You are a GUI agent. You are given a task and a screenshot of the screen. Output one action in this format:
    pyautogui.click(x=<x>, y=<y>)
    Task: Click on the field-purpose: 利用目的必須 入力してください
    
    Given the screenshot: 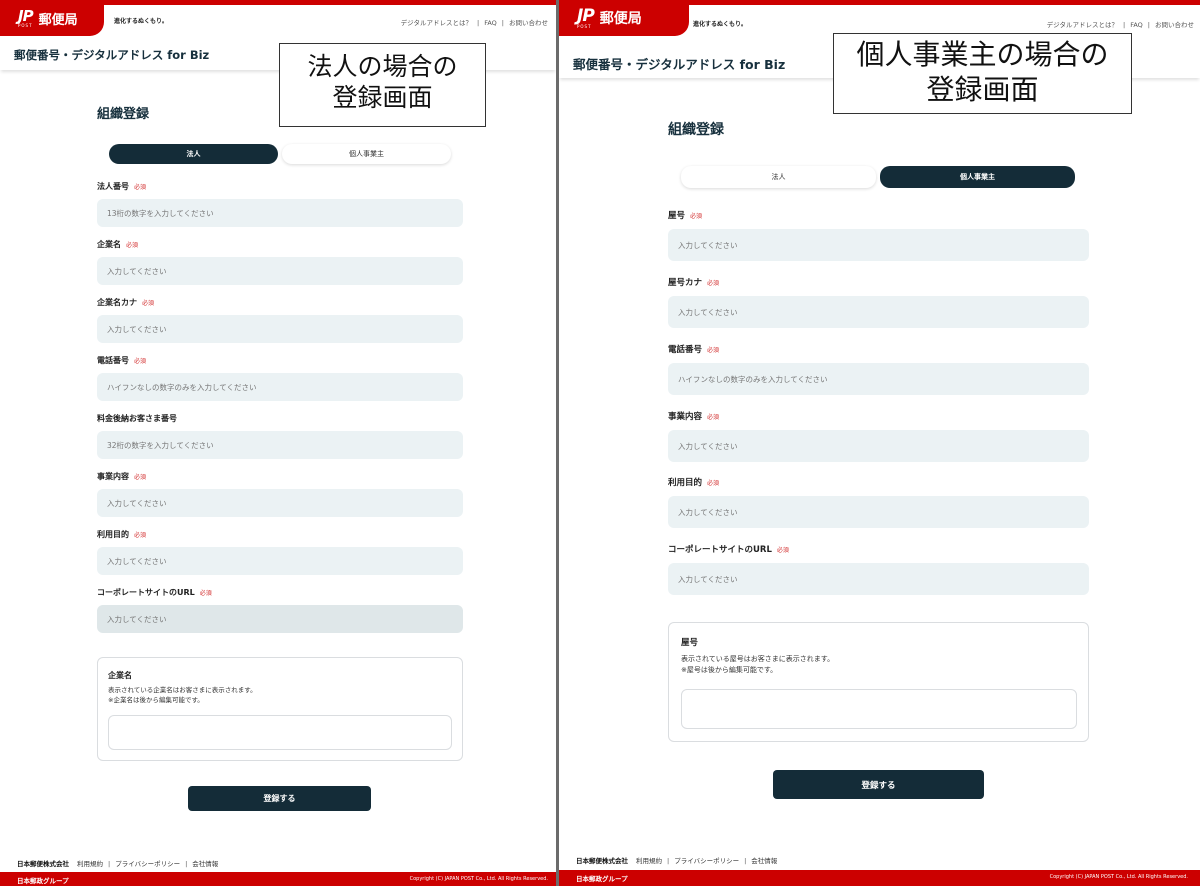 What is the action you would take?
    pyautogui.click(x=280, y=552)
    